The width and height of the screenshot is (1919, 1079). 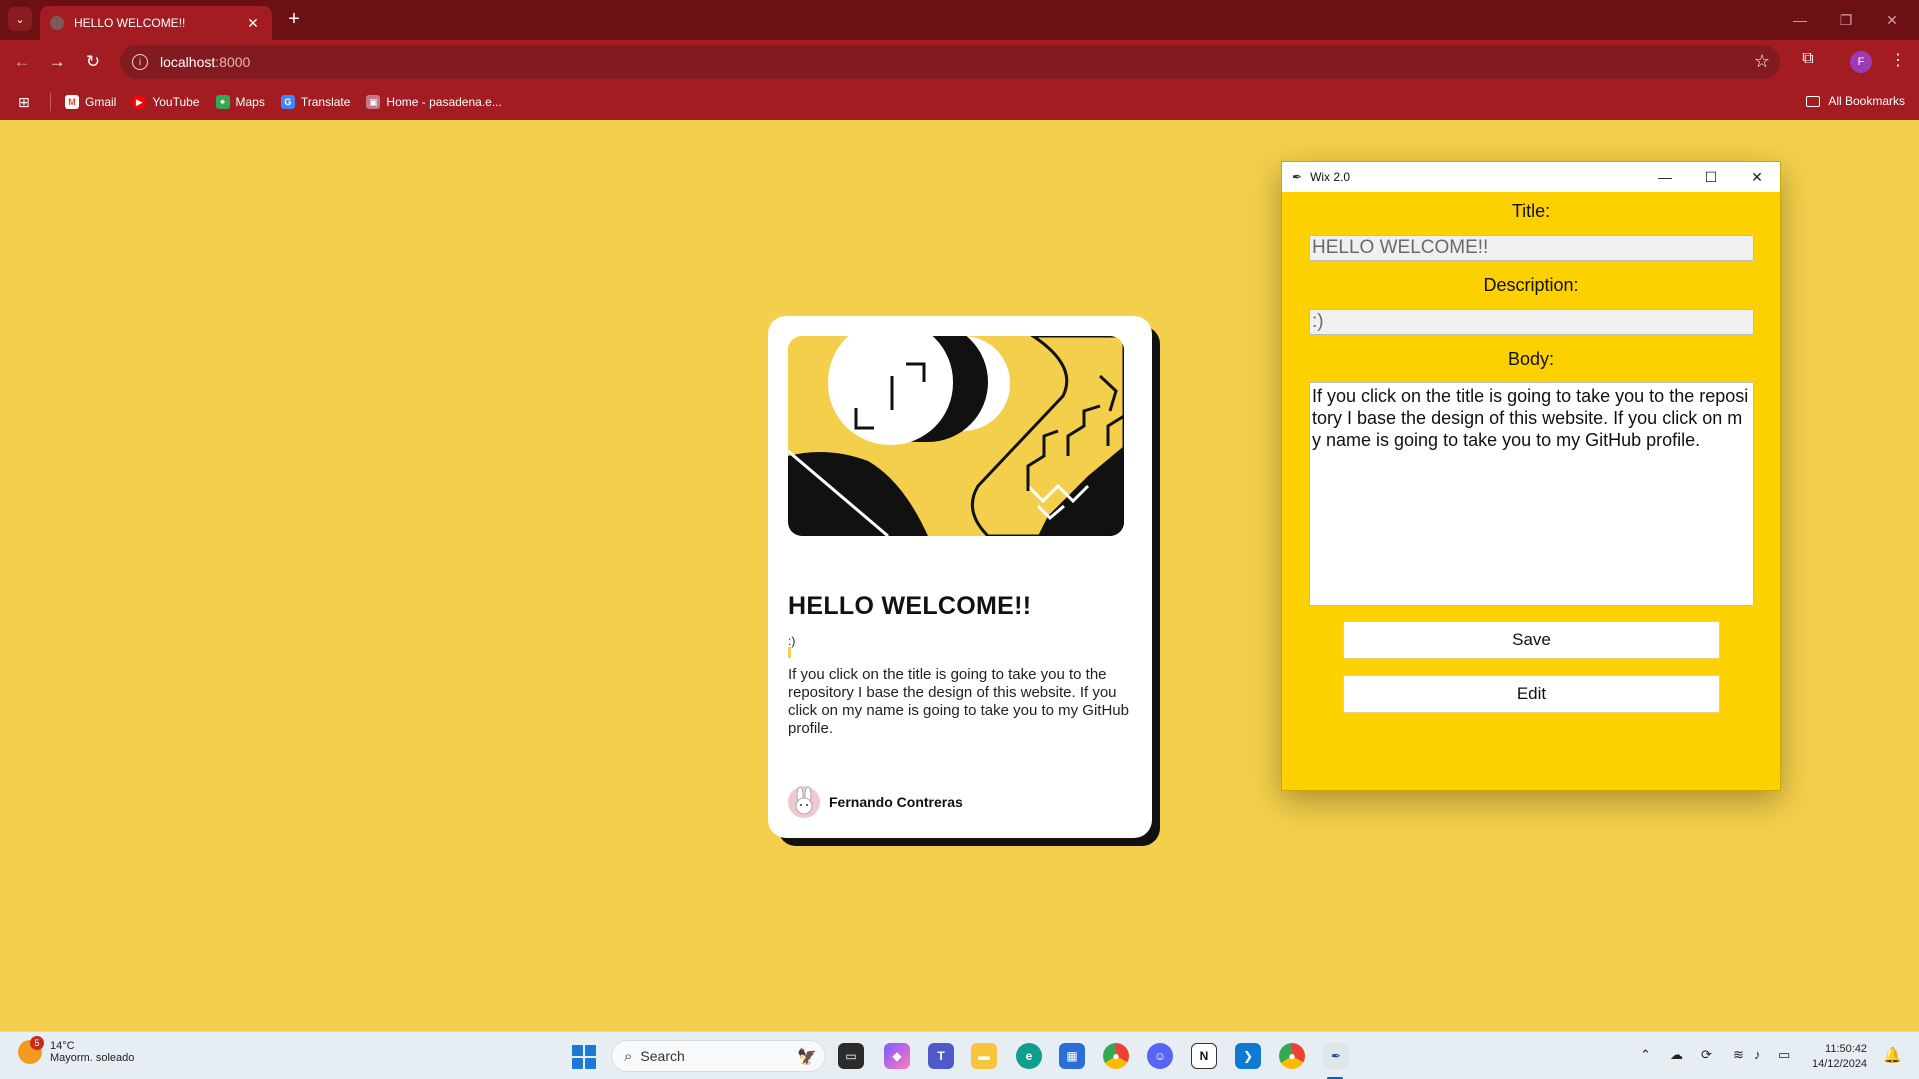 I want to click on tab-search-chevron-icon: ⌄, so click(x=20, y=19).